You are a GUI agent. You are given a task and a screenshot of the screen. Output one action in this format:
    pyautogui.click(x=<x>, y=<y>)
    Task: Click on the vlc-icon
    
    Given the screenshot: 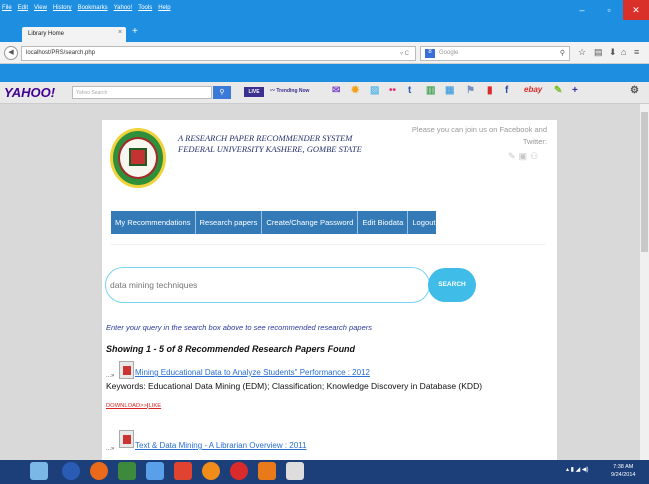 What is the action you would take?
    pyautogui.click(x=267, y=471)
    